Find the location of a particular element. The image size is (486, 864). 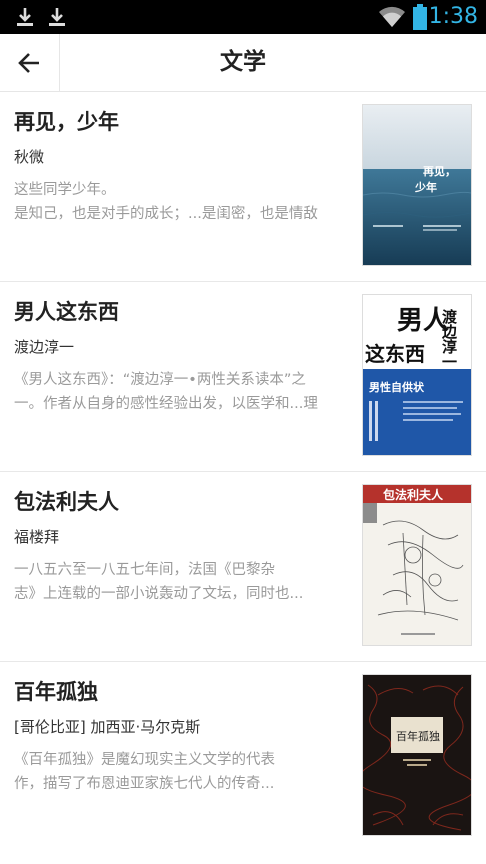

cover-title: 百年孤独 is located at coordinates (418, 736).